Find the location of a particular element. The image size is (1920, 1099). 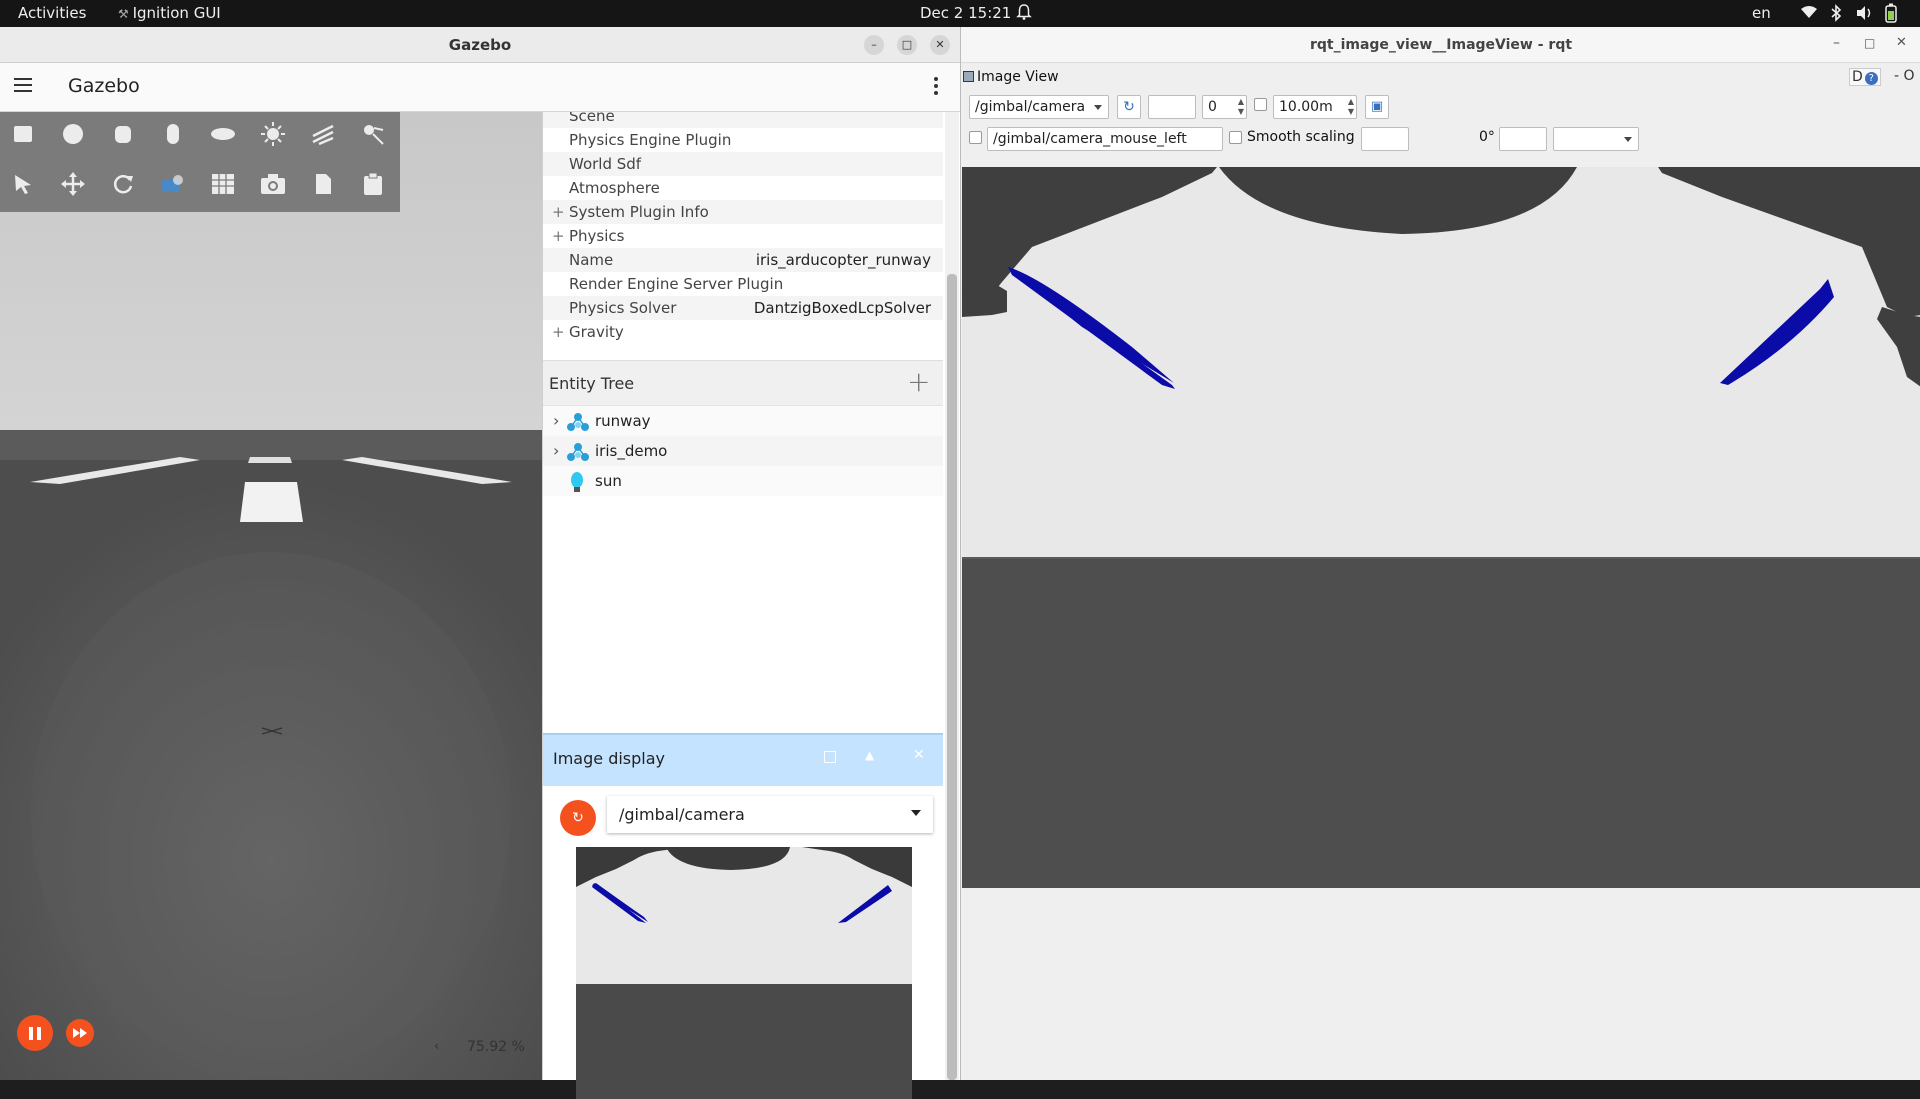

entity-row-iris_demo: › iris_demo is located at coordinates (743, 451).